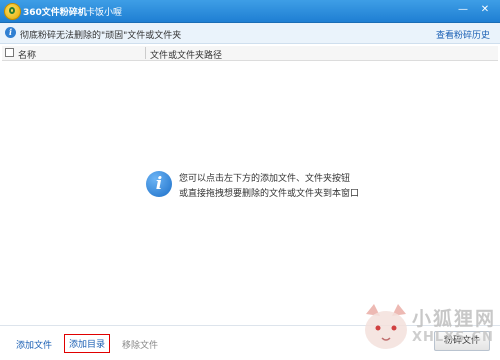 The width and height of the screenshot is (500, 360). I want to click on empty-hint-line2: 或直接拖拽想要删除的文件或文件夹到本窗口, so click(269, 194).